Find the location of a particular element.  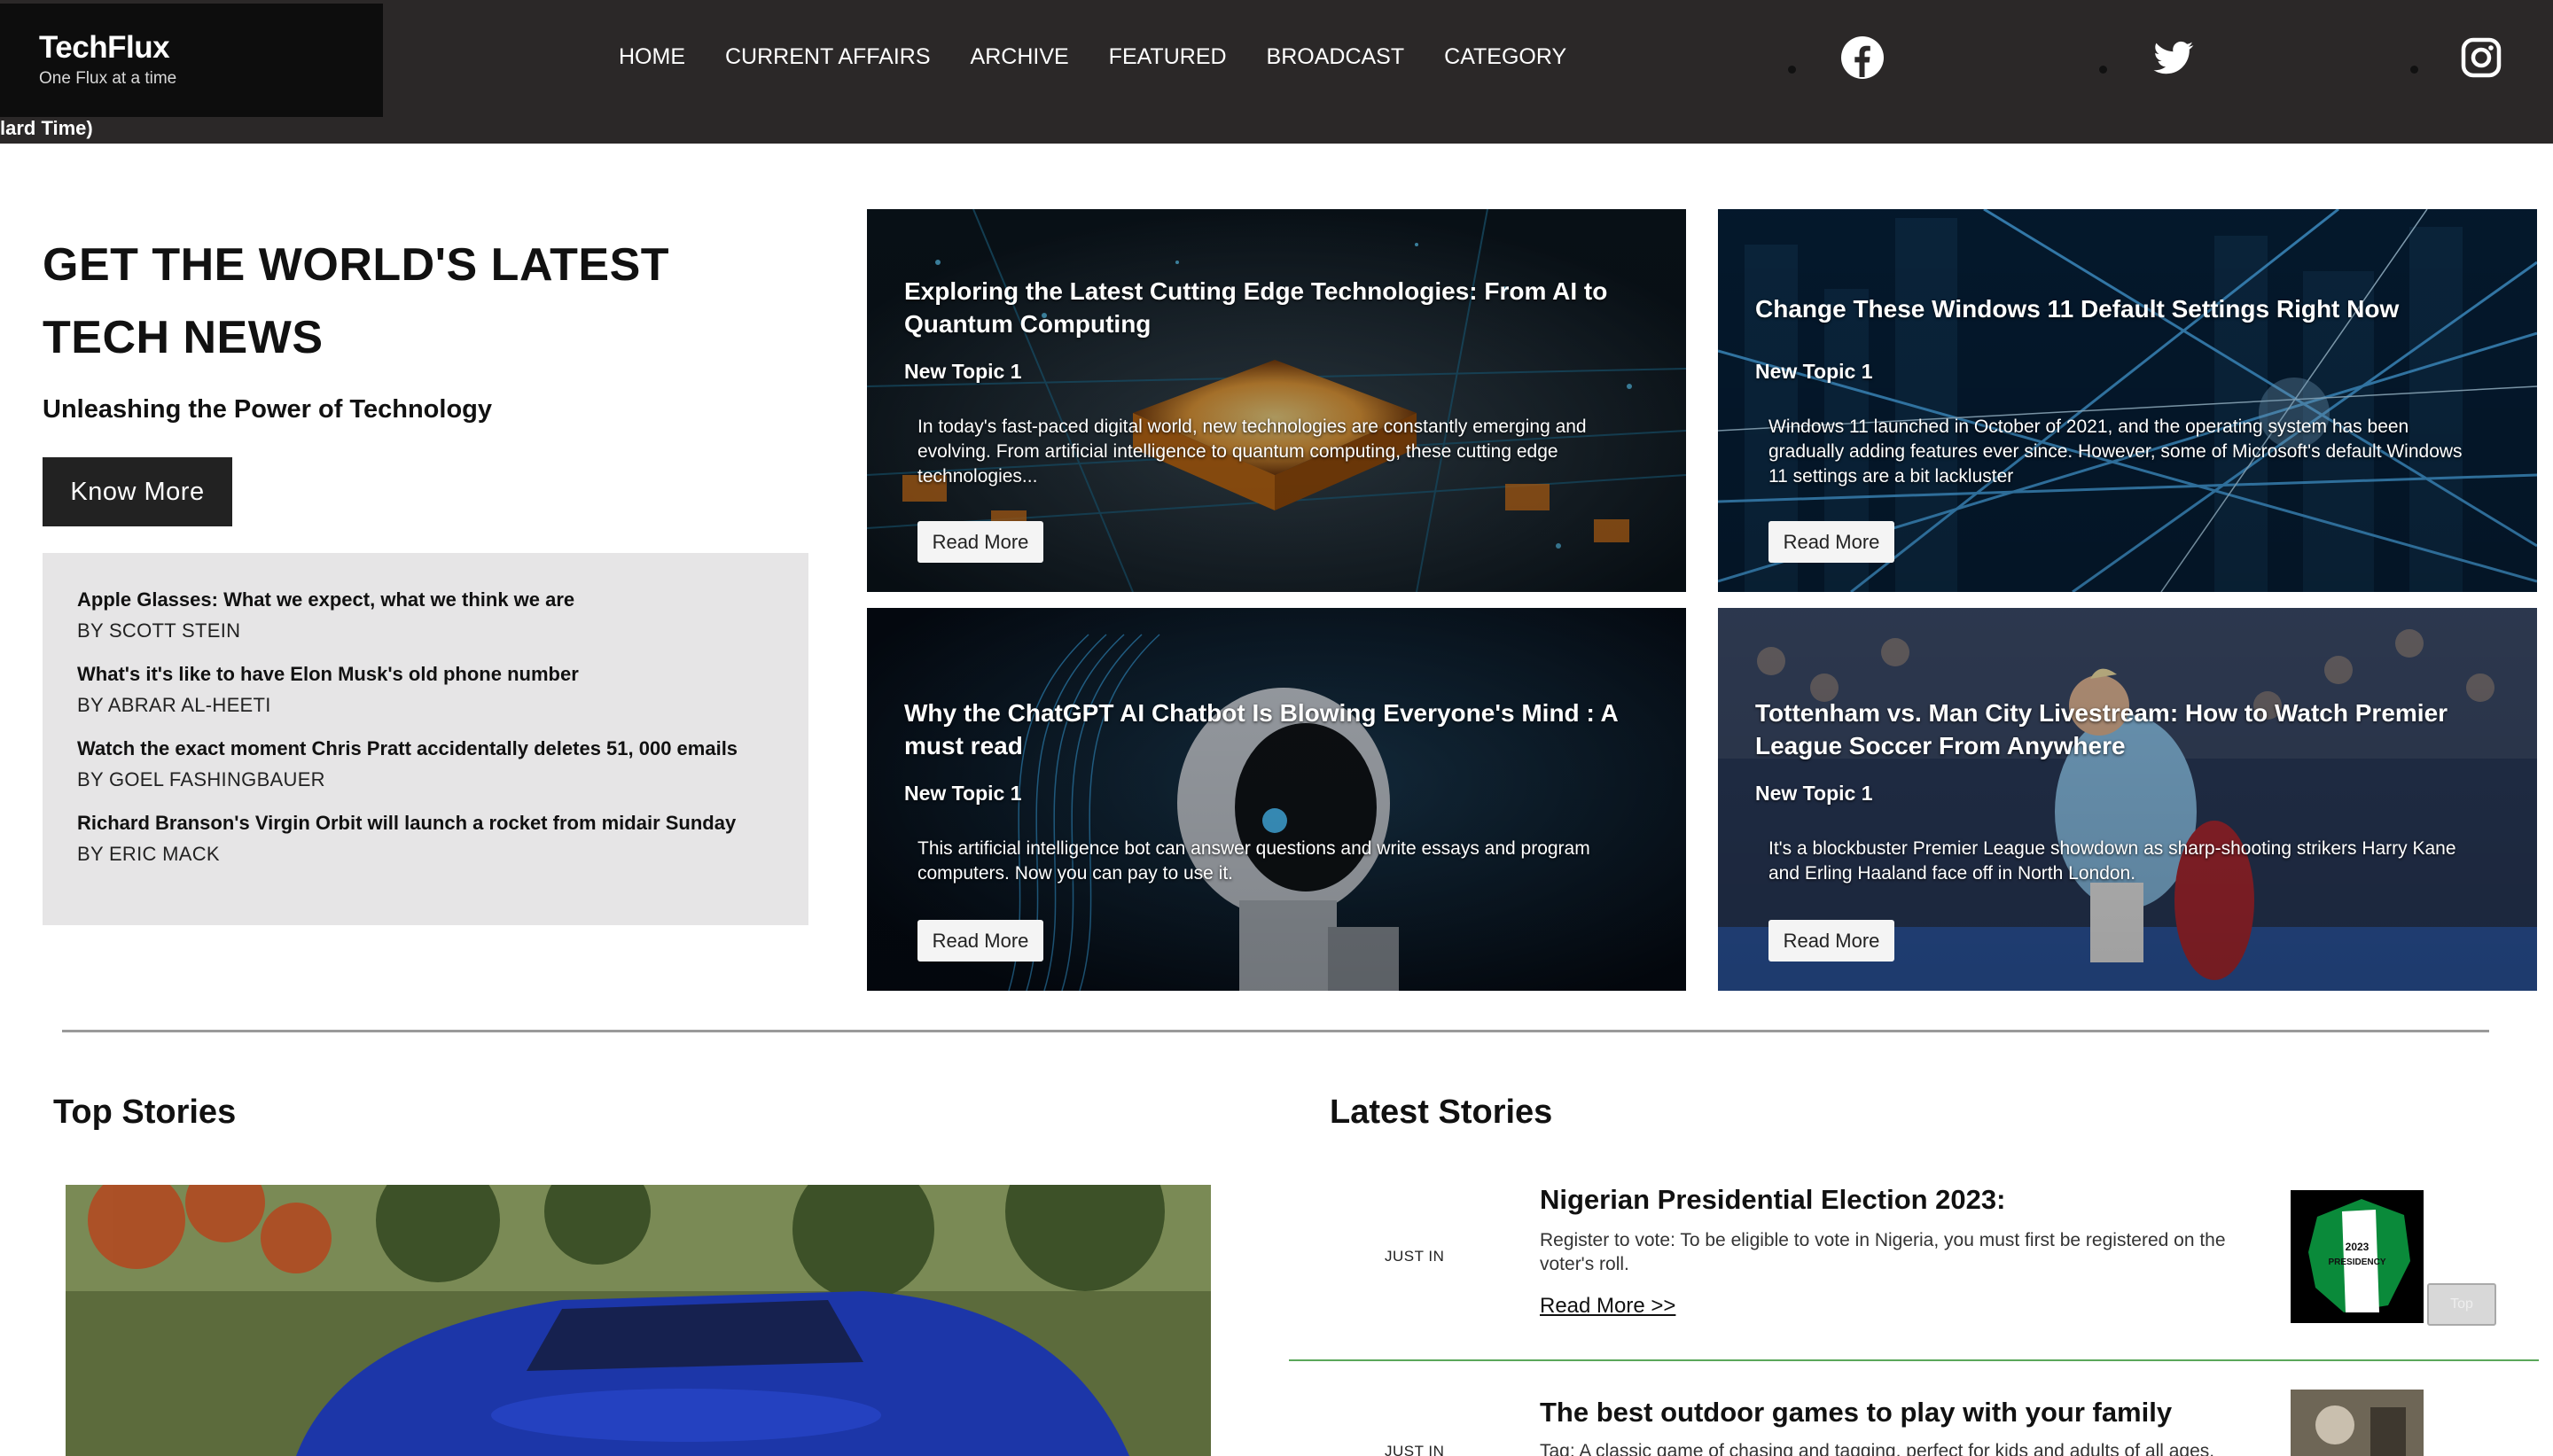

story-divider is located at coordinates (1914, 1360).